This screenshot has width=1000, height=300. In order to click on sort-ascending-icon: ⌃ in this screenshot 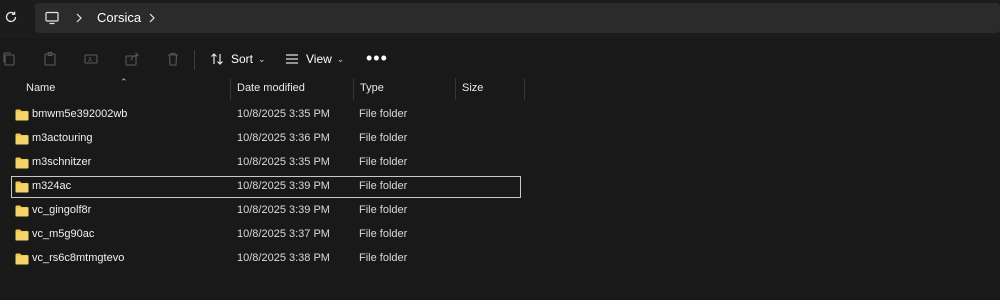, I will do `click(124, 82)`.